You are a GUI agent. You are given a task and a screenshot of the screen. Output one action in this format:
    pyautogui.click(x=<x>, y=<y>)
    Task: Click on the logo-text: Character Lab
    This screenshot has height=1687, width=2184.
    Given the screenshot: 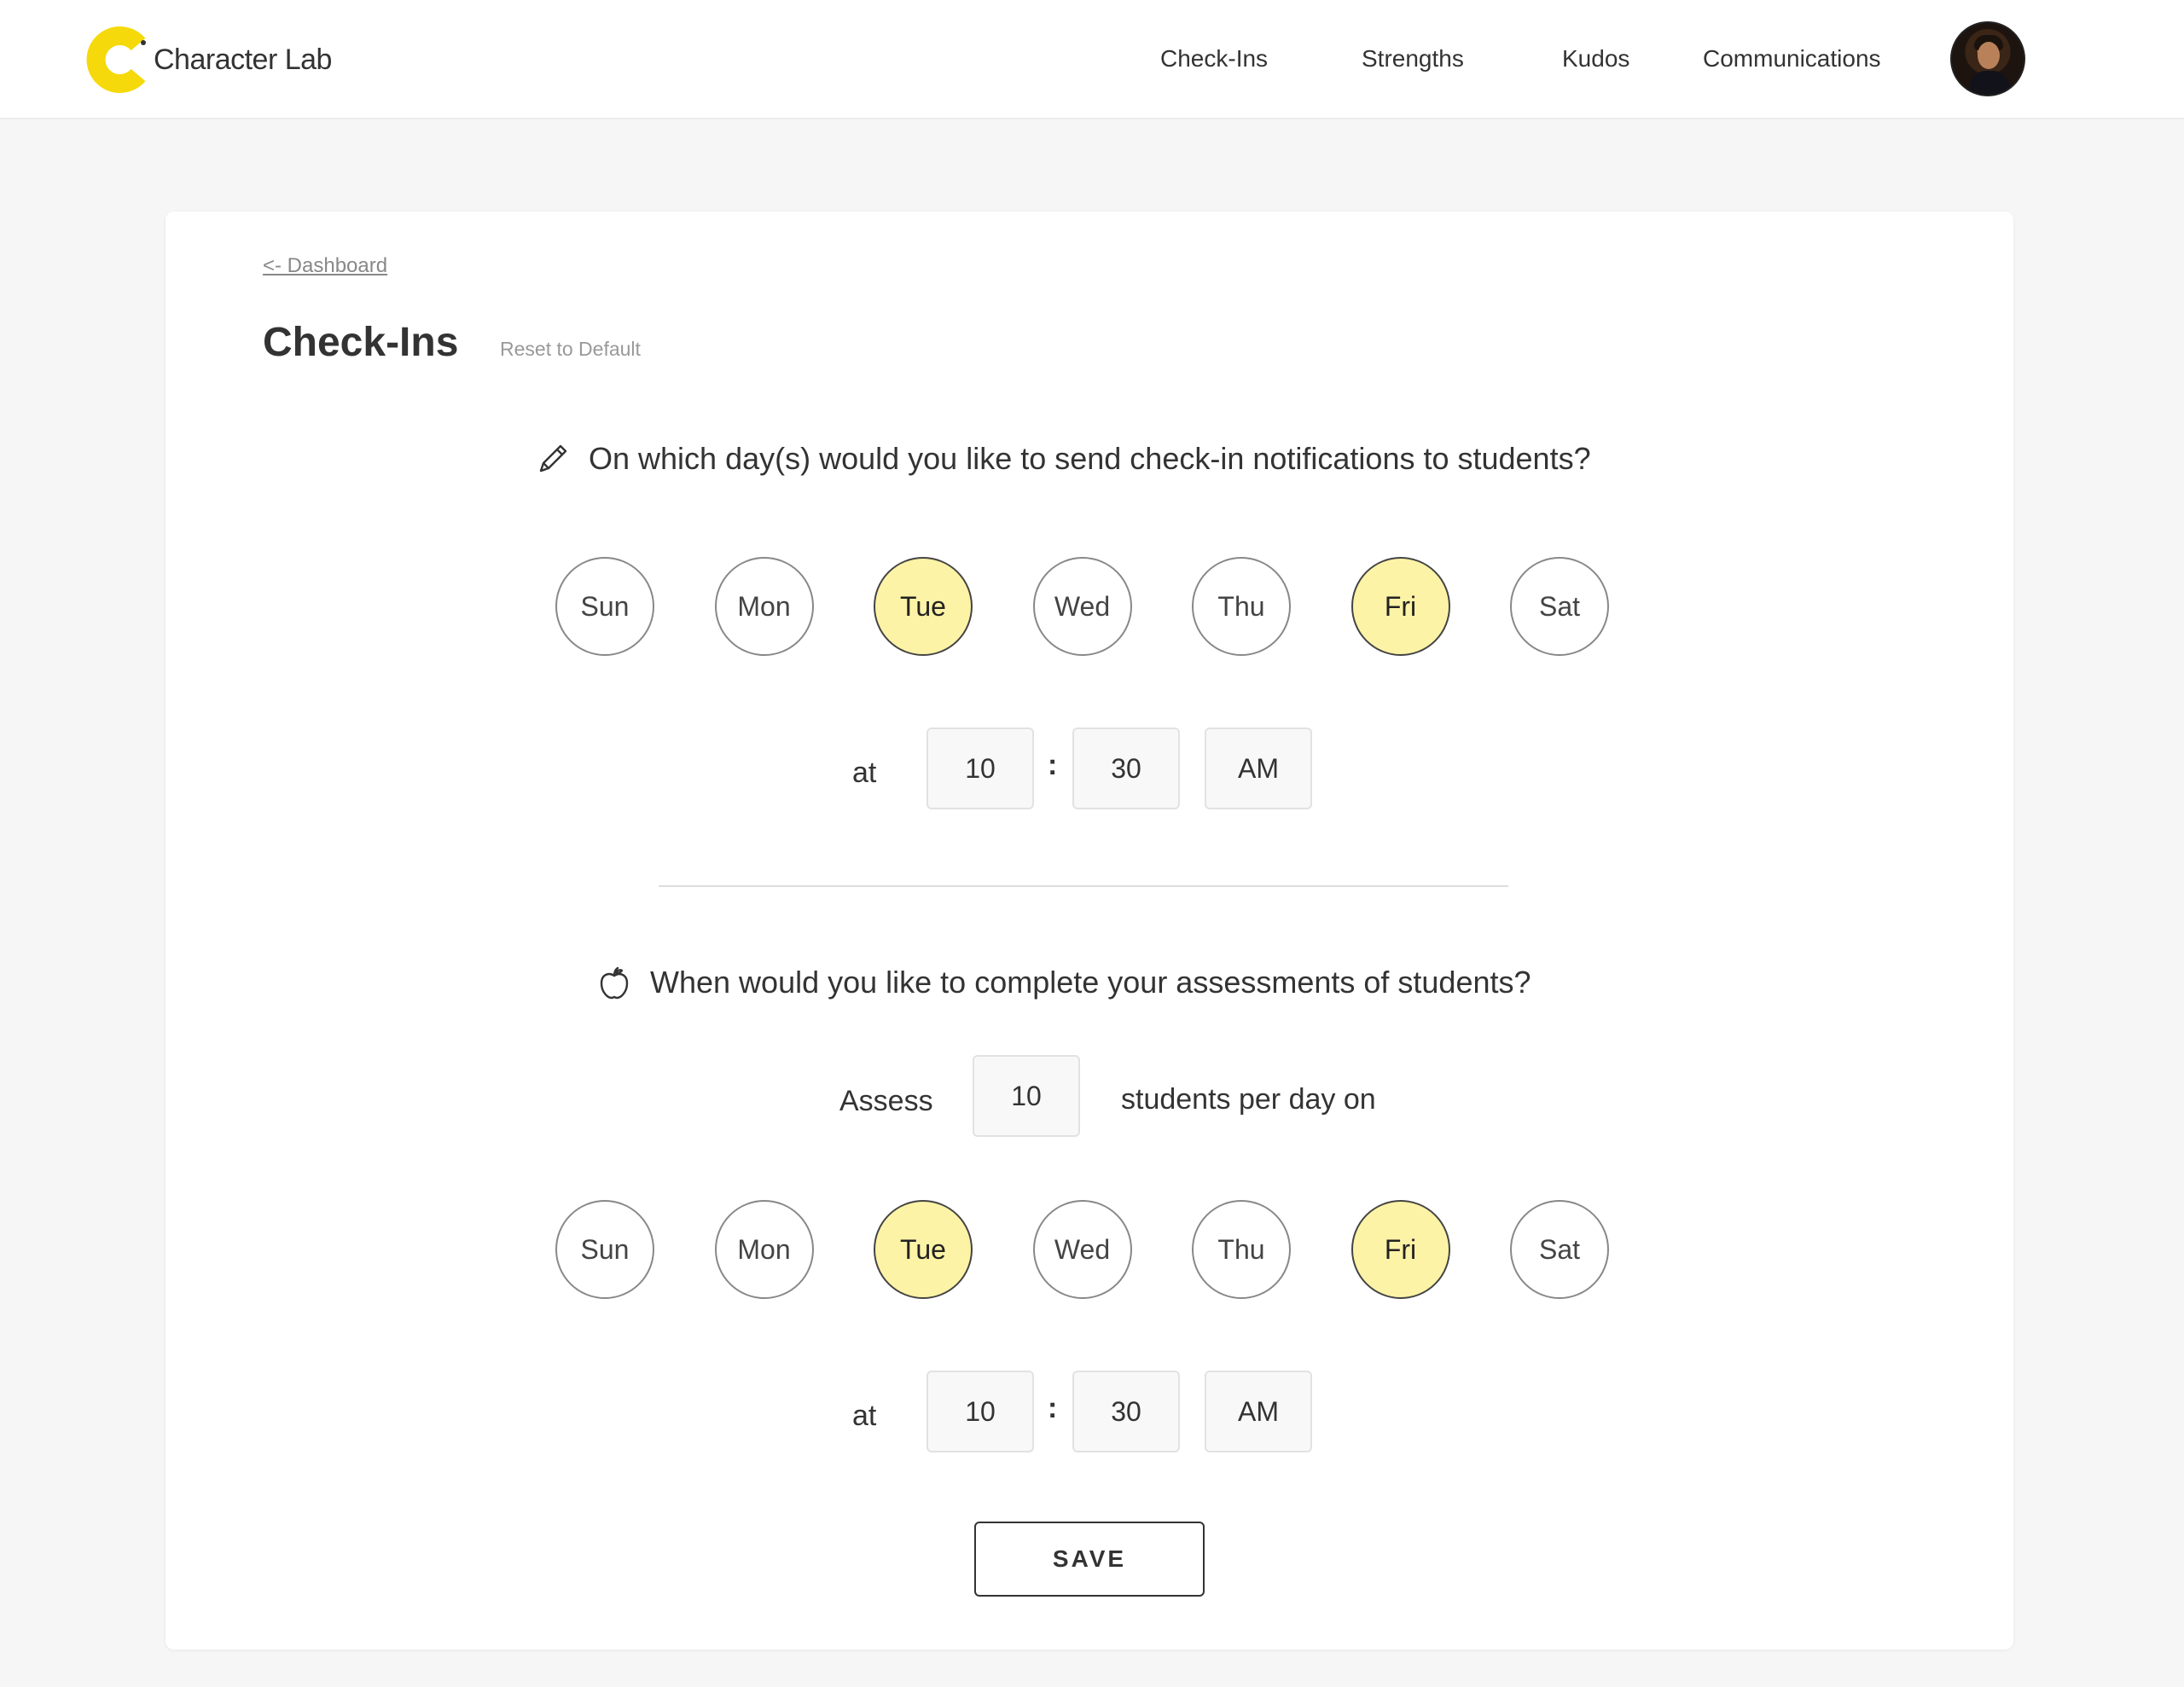 What is the action you would take?
    pyautogui.click(x=243, y=59)
    